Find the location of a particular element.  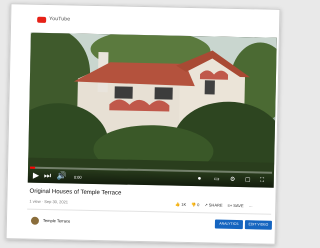

share-label: SHARE is located at coordinates (215, 205).